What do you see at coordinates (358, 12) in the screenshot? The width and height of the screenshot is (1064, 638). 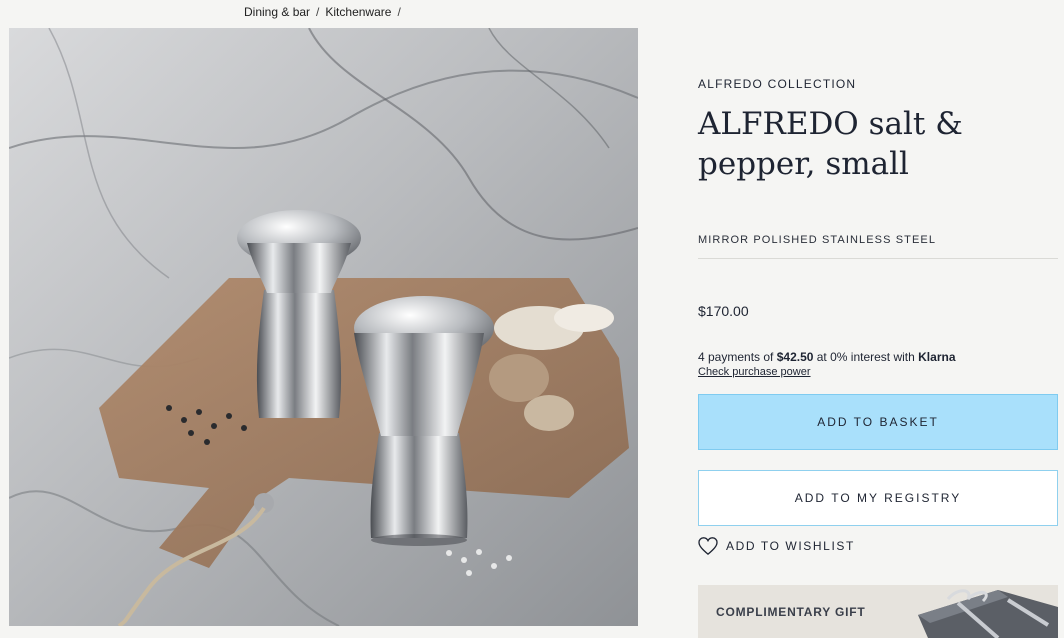 I see `breadcrumb-kitchenware: Kitchenware` at bounding box center [358, 12].